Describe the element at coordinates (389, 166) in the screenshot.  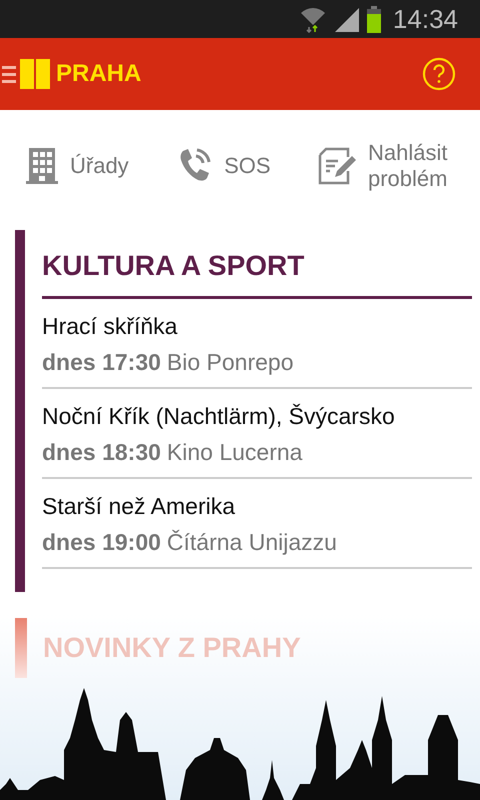
I see `quick-action-button: Nahlásit problém` at that location.